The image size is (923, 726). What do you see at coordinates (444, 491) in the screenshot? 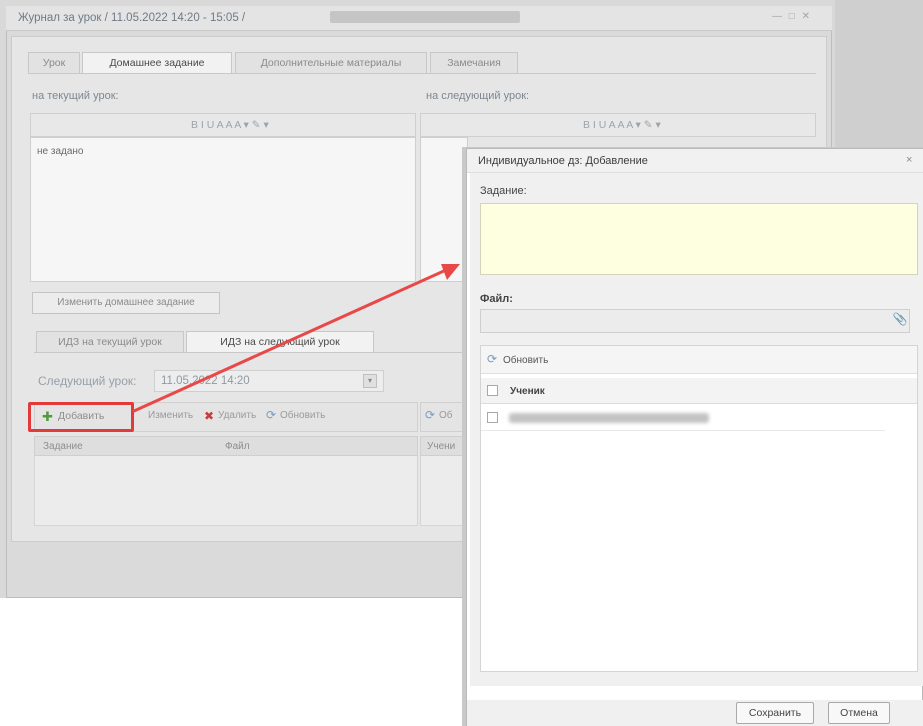
I see `right-grid-body` at bounding box center [444, 491].